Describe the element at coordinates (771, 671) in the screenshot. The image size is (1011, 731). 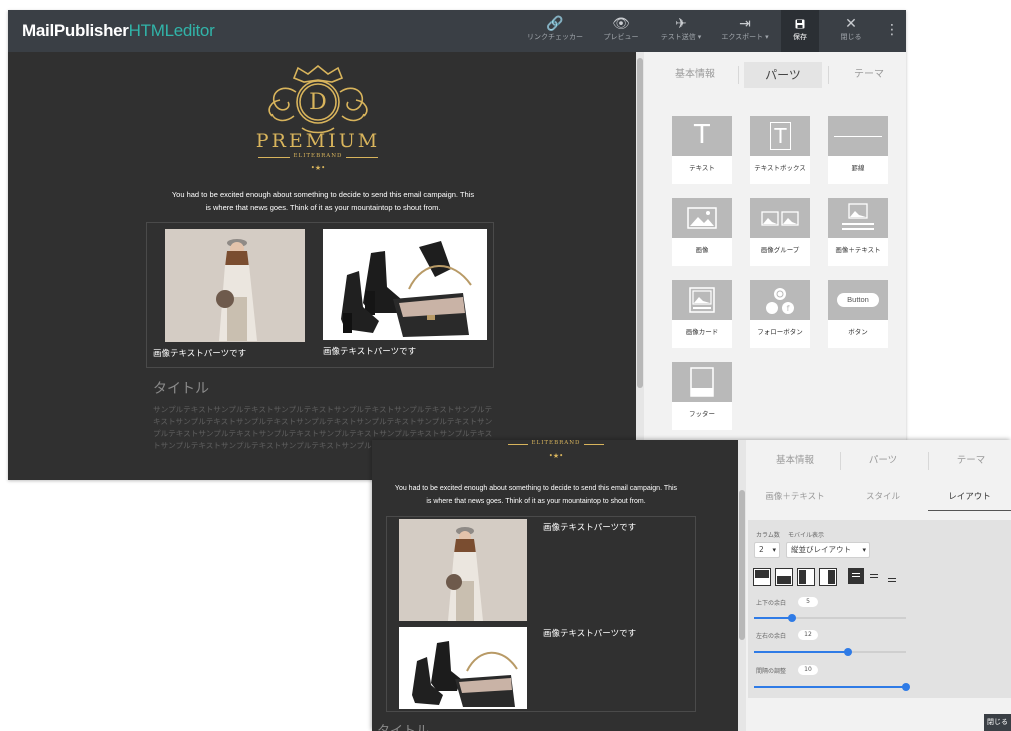
I see `spacing-label: 間隔の調整` at that location.